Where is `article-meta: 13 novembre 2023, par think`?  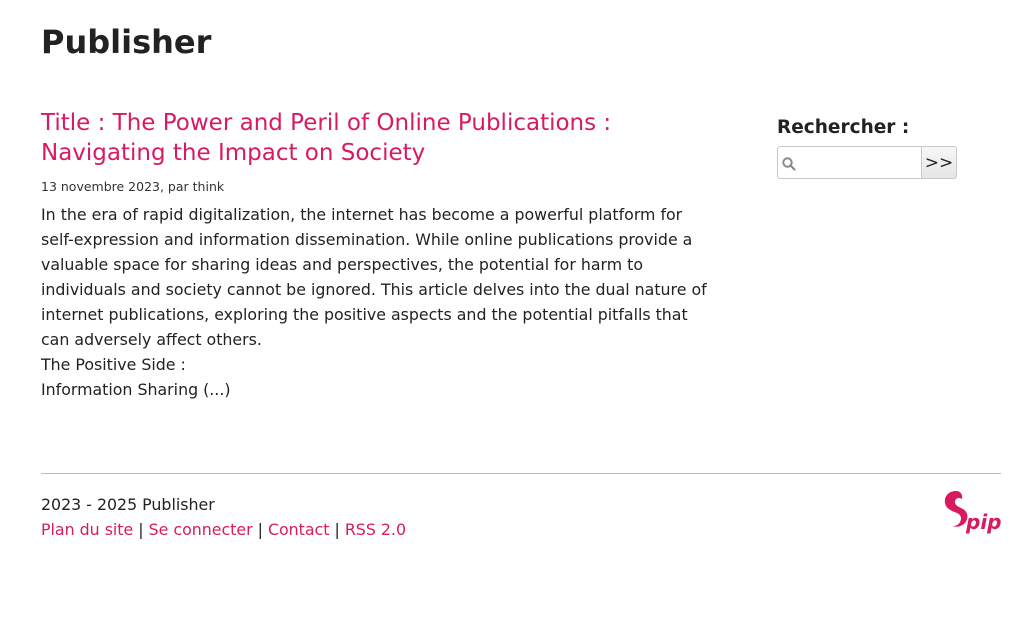 article-meta: 13 novembre 2023, par think is located at coordinates (133, 186).